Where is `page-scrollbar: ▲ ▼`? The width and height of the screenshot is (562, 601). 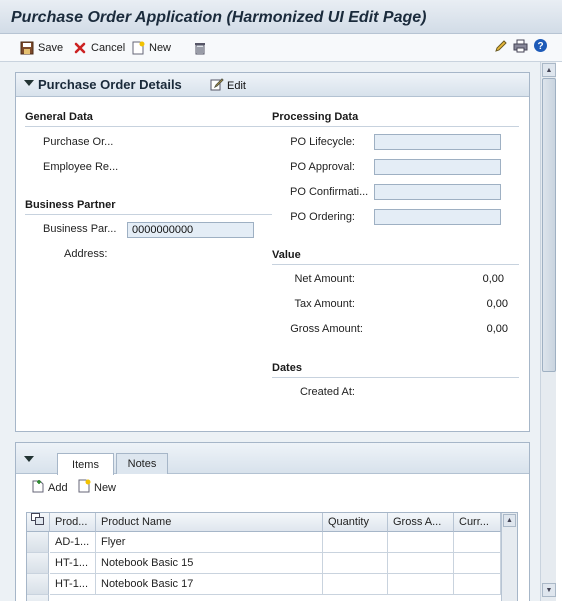 page-scrollbar: ▲ ▼ is located at coordinates (548, 331).